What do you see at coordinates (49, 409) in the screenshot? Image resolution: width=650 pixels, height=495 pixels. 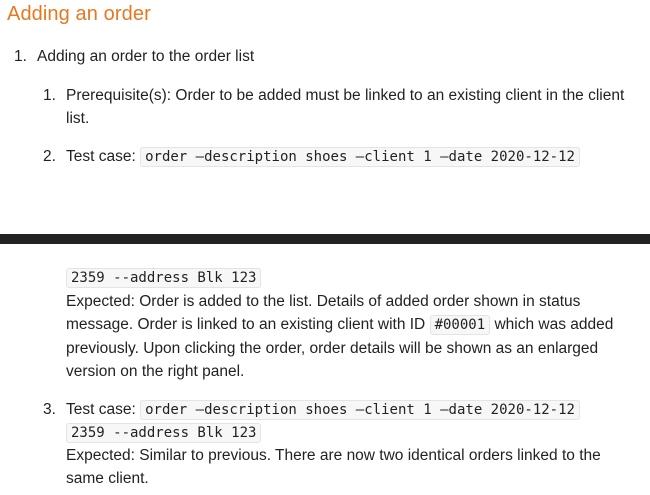 I see `sub-list-number: 3.` at bounding box center [49, 409].